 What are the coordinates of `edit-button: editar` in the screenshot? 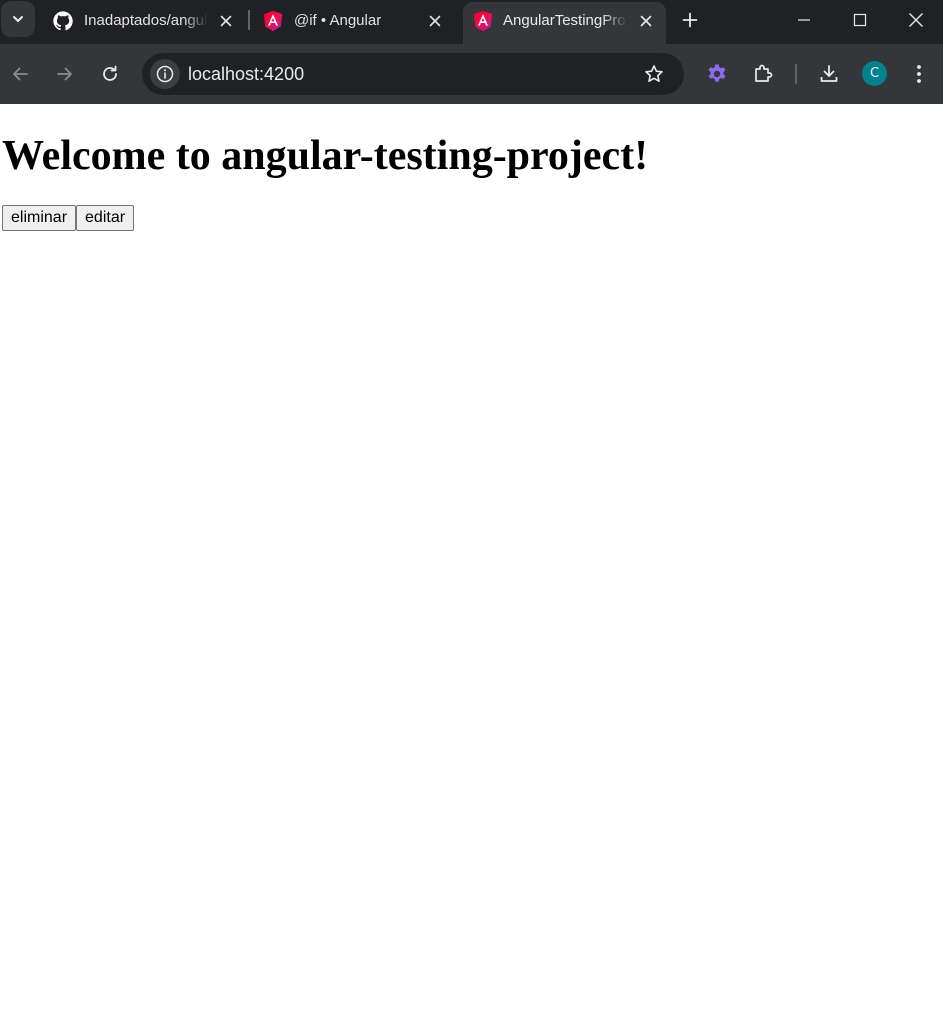 It's located at (105, 218).